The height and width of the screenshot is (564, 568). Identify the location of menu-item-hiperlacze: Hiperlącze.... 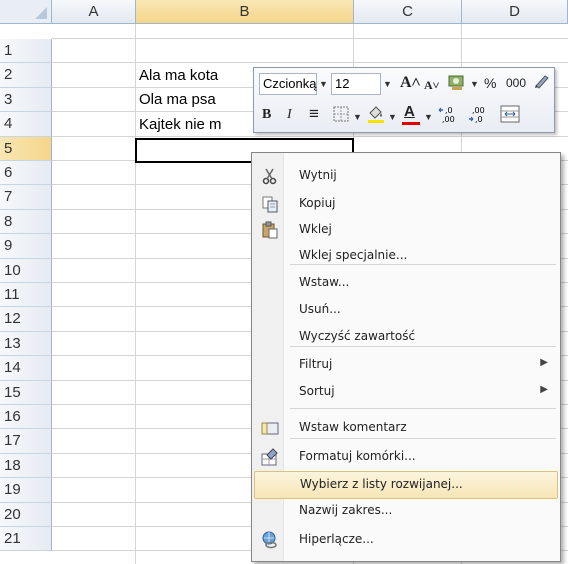
(406, 541).